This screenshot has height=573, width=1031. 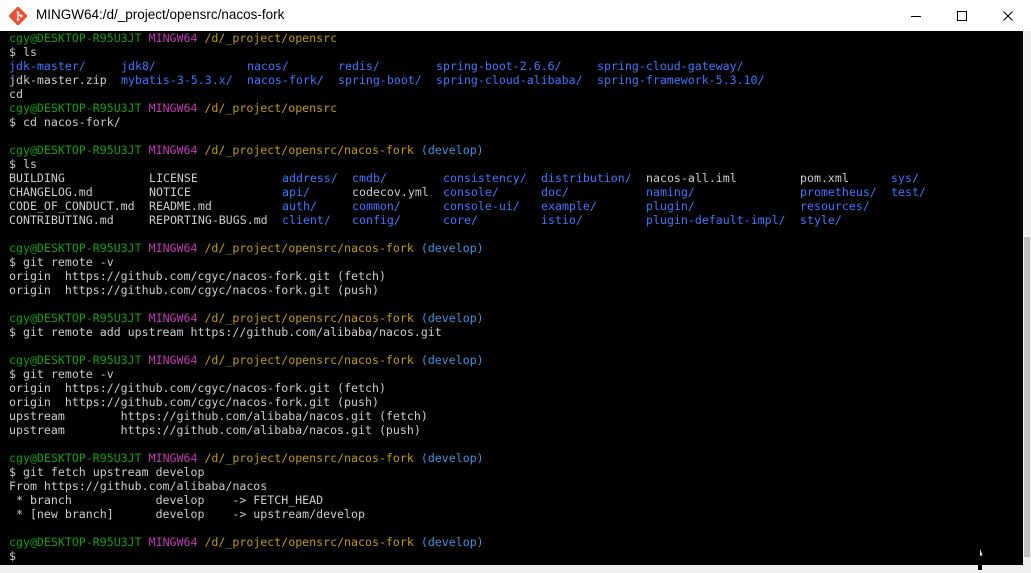 What do you see at coordinates (16, 94) in the screenshot?
I see `terminal-text: cd` at bounding box center [16, 94].